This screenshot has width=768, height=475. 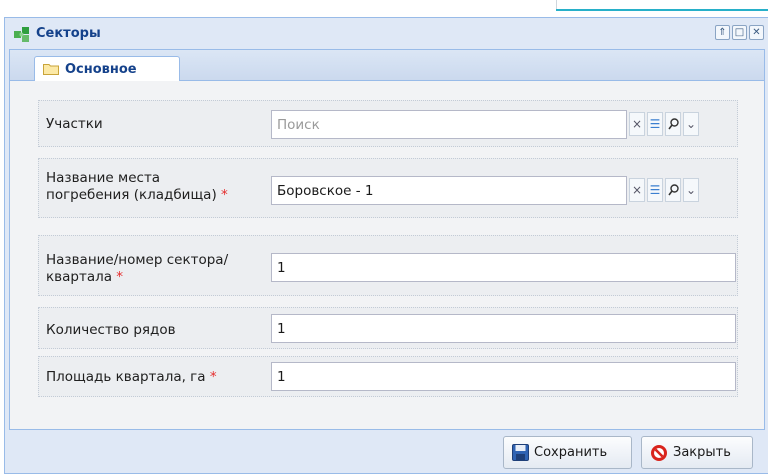 I want to click on field-label-line1: Название места, so click(x=103, y=178).